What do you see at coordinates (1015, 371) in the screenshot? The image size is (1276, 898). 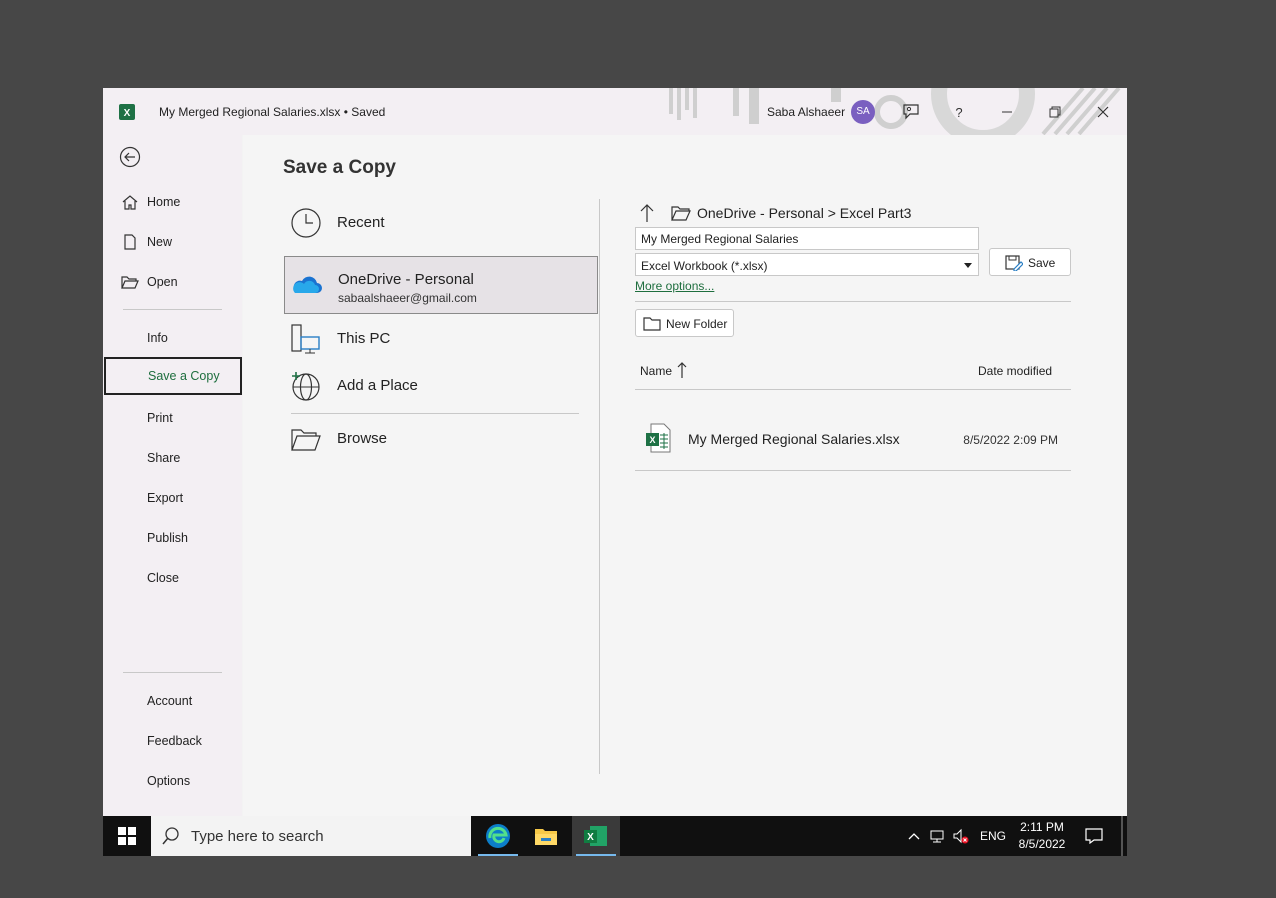 I see `column-header-date-modified: Date modified` at bounding box center [1015, 371].